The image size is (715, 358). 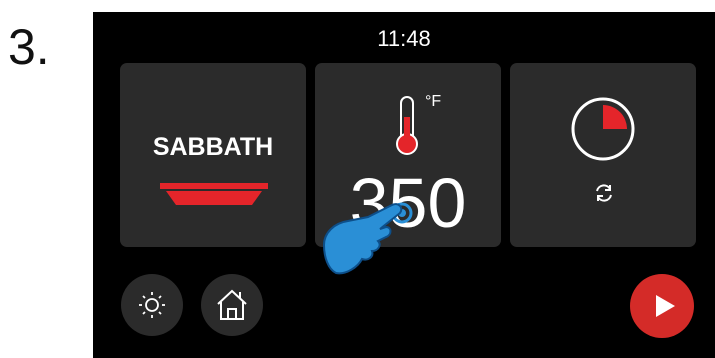 What do you see at coordinates (29, 47) in the screenshot?
I see `step-number: 3.` at bounding box center [29, 47].